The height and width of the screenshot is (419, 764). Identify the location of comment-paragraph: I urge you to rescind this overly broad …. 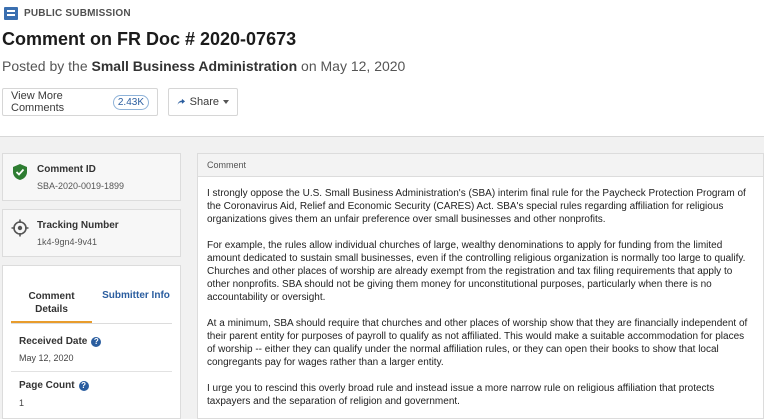
(461, 395).